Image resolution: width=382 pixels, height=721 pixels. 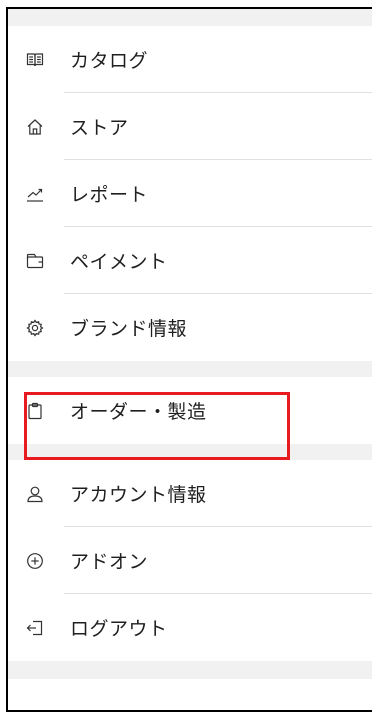 I want to click on menu-item-label: アカウント情報, so click(x=138, y=495).